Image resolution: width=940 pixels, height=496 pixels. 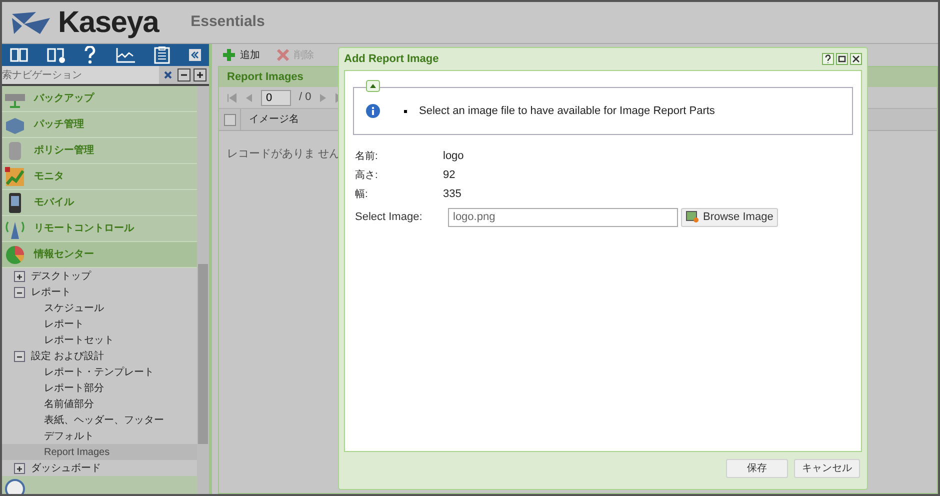 I want to click on plus-icon, so click(x=229, y=55).